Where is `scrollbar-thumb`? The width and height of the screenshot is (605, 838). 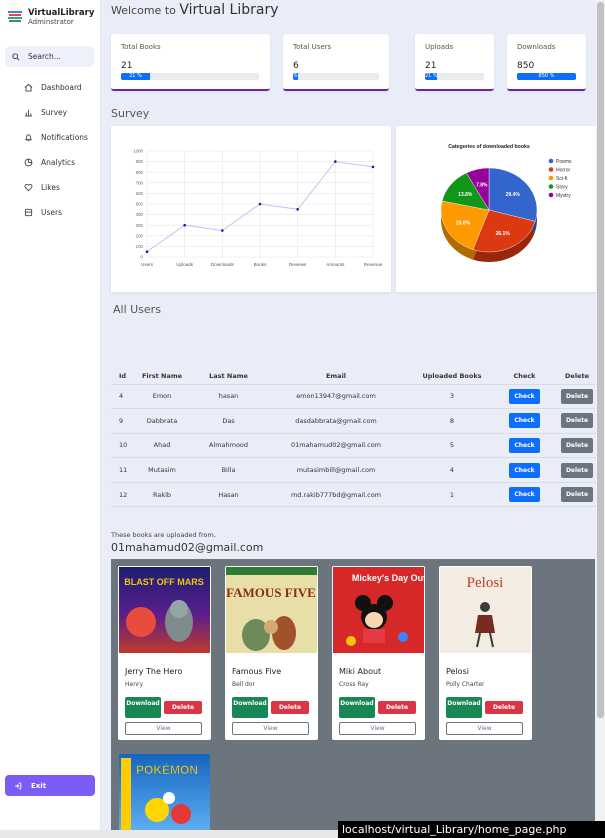
scrollbar-thumb is located at coordinates (600, 360).